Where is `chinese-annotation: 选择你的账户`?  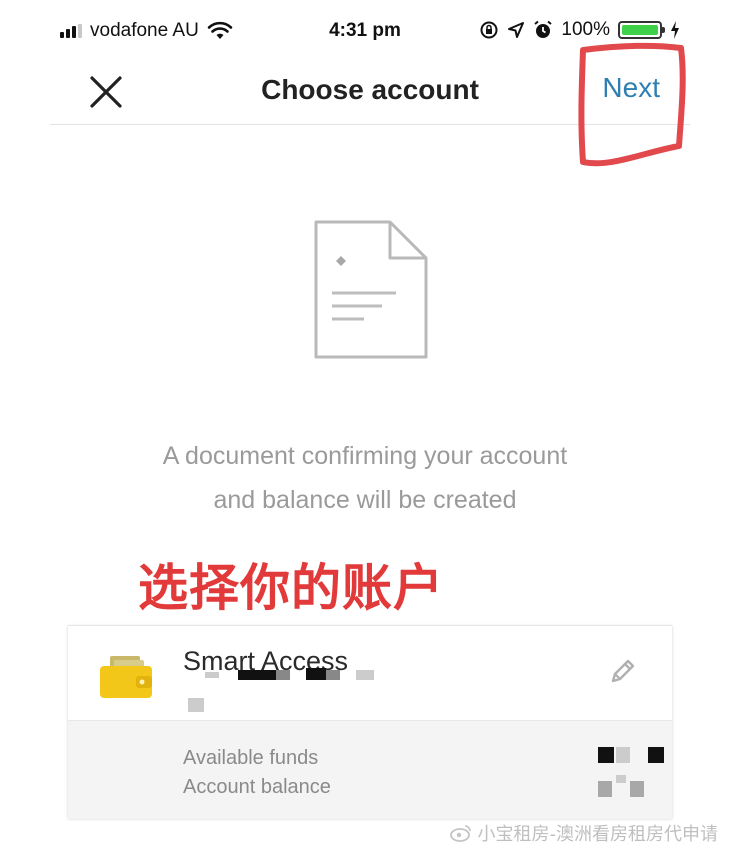 chinese-annotation: 选择你的账户 is located at coordinates (291, 588).